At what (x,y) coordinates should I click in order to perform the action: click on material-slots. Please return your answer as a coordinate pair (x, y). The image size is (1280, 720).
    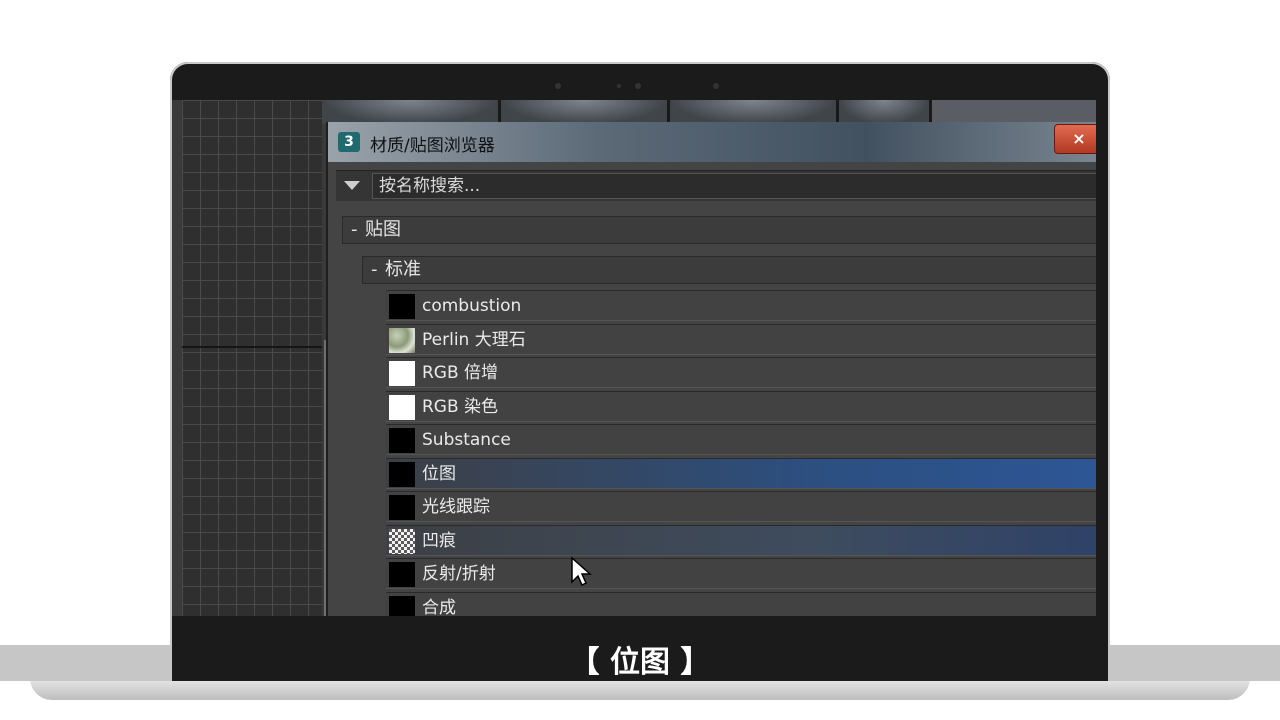
    Looking at the image, I should click on (709, 112).